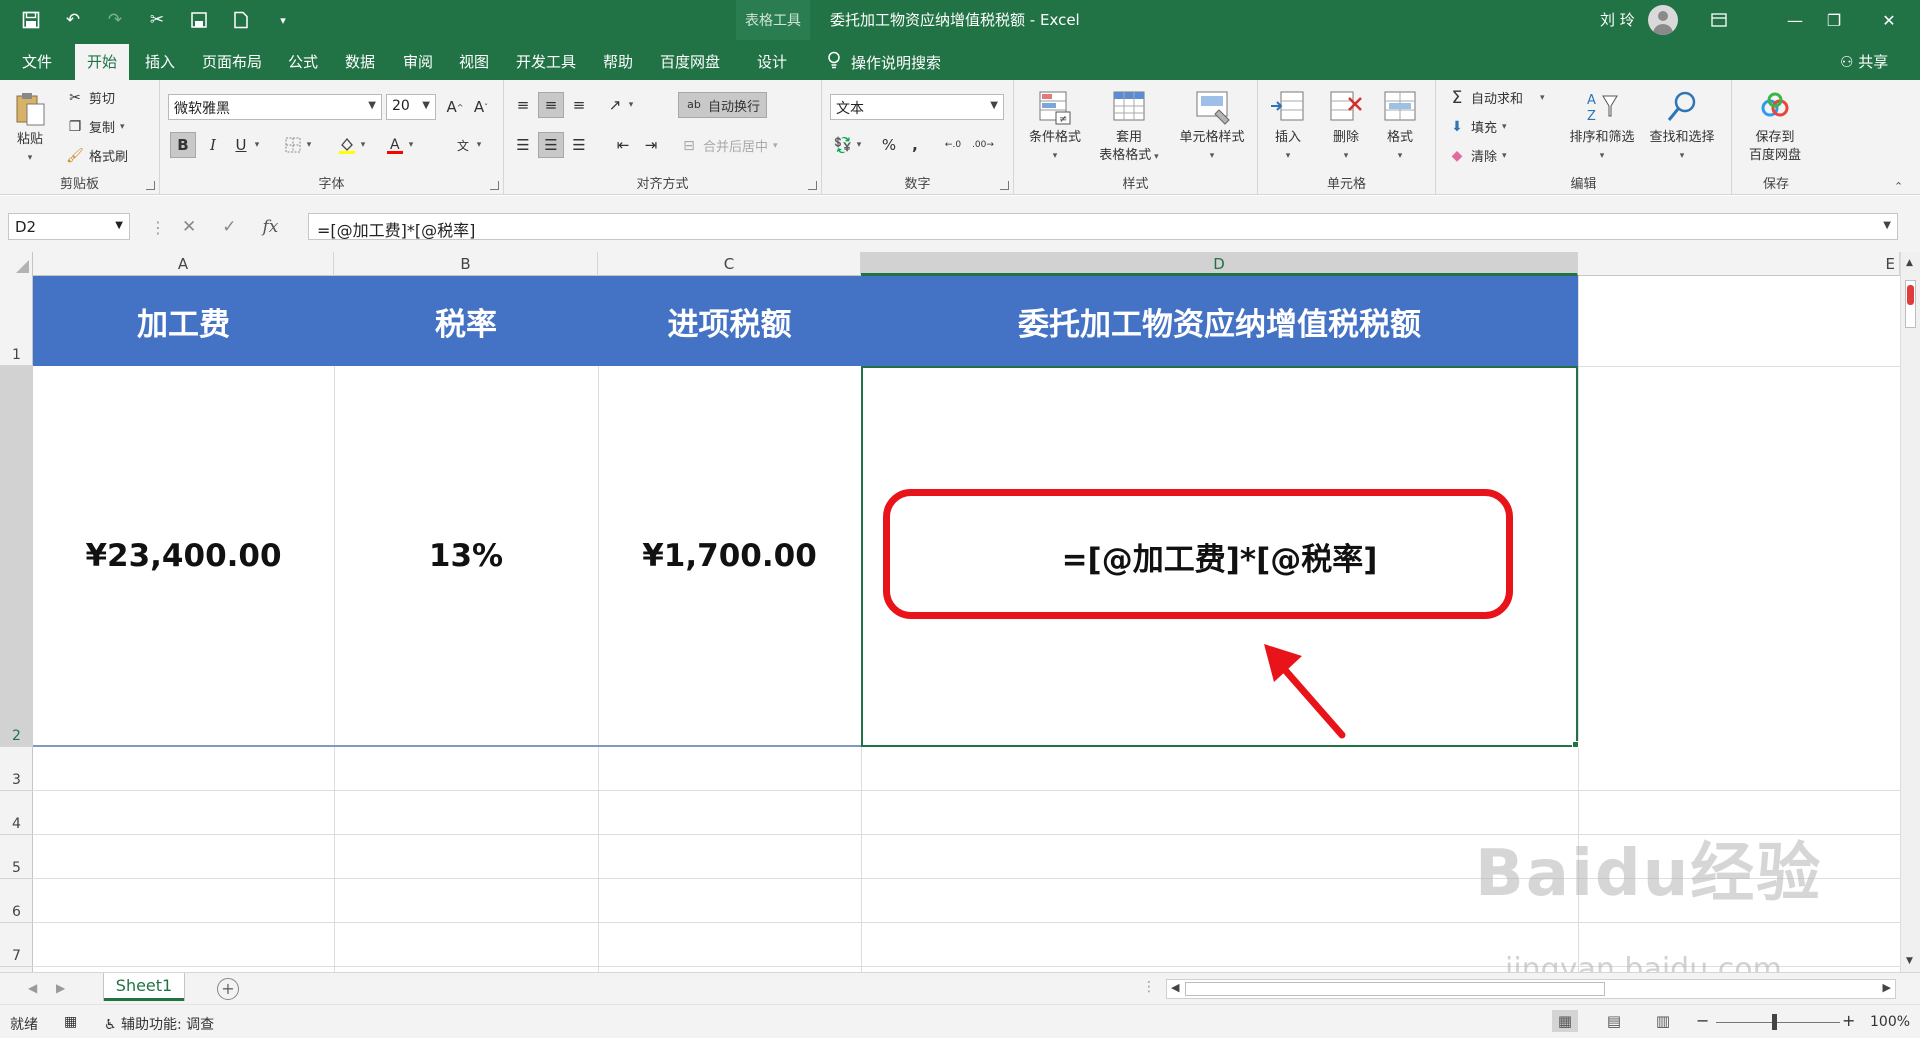 The height and width of the screenshot is (1038, 1920). I want to click on fill-handle, so click(1575, 744).